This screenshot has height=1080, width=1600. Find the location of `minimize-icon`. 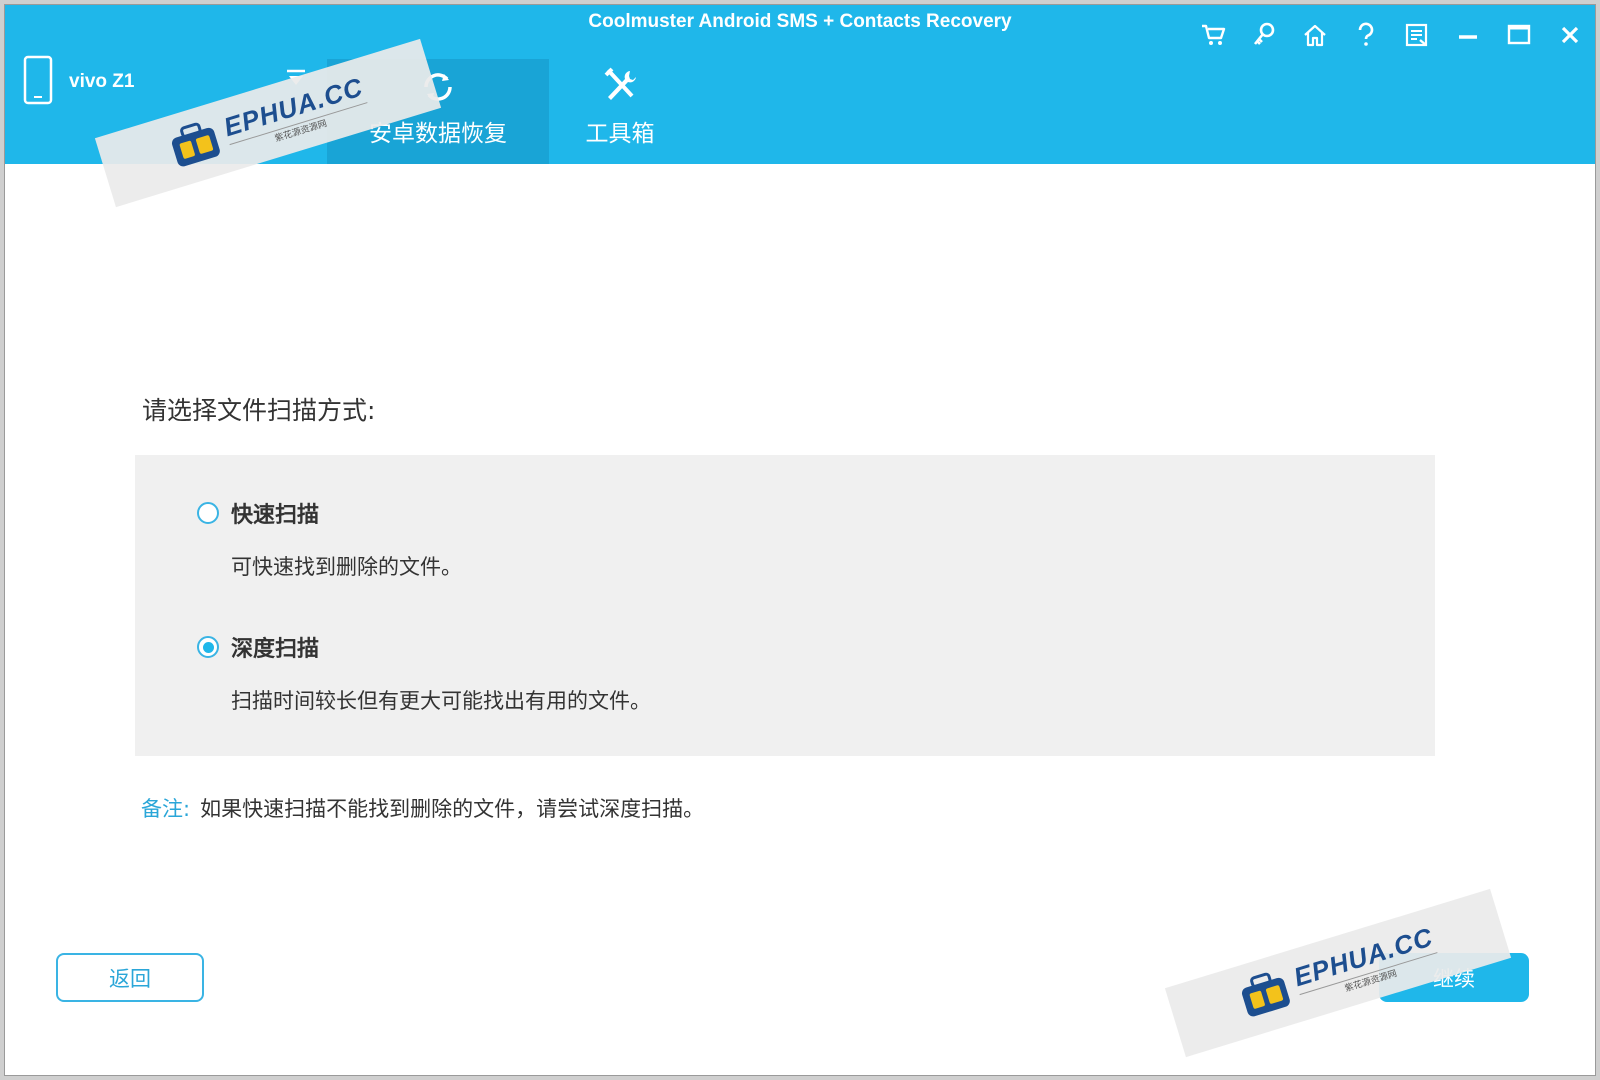

minimize-icon is located at coordinates (1467, 35).